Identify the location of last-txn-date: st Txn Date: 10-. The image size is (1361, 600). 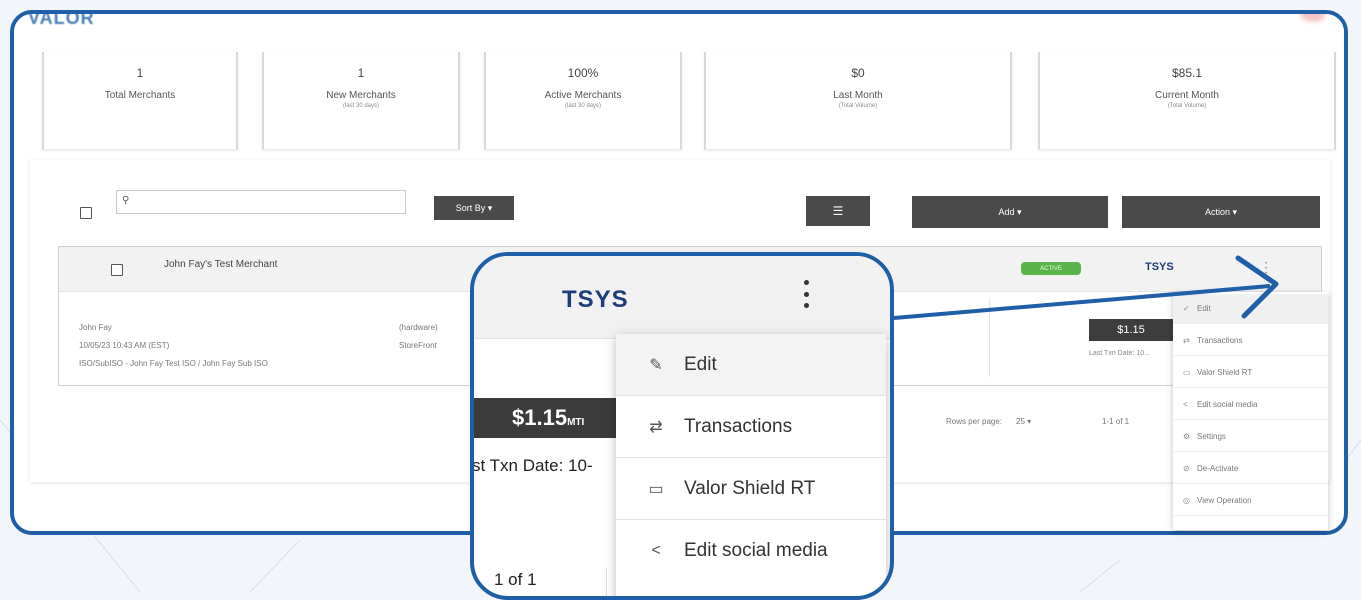
(532, 465).